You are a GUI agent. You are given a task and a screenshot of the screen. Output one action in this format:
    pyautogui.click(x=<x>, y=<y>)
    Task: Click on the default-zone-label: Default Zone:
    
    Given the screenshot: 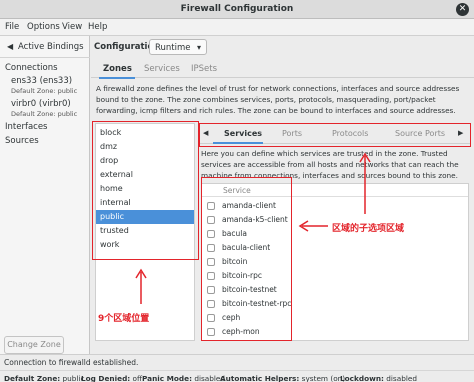 What is the action you would take?
    pyautogui.click(x=32, y=378)
    